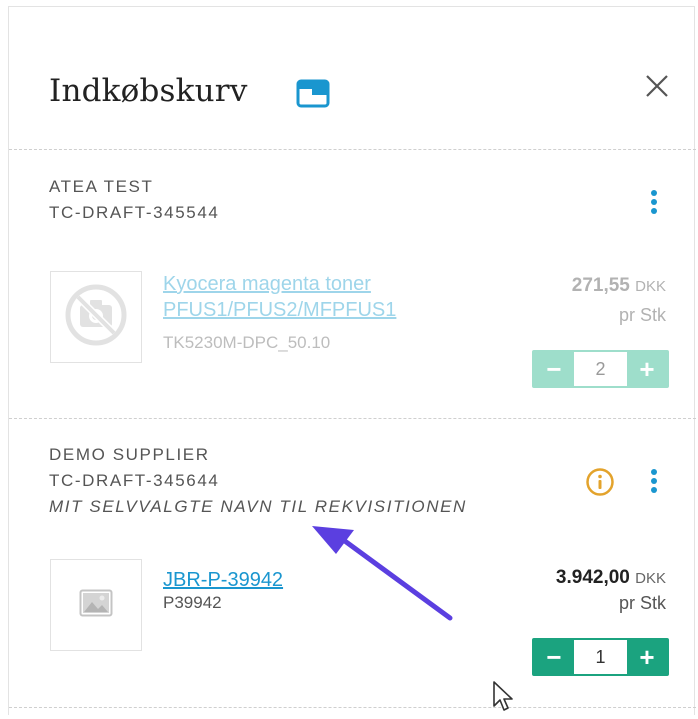 This screenshot has height=719, width=698. I want to click on no-camera-icon, so click(96, 317).